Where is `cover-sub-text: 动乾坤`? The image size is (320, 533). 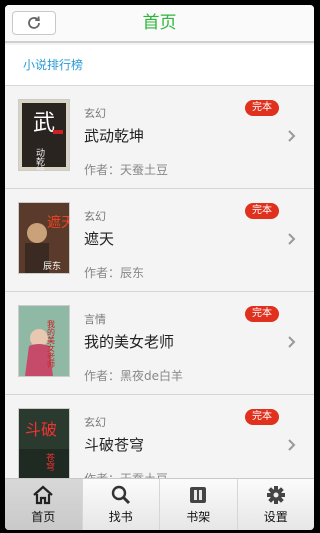 cover-sub-text: 动乾坤 is located at coordinates (39, 159).